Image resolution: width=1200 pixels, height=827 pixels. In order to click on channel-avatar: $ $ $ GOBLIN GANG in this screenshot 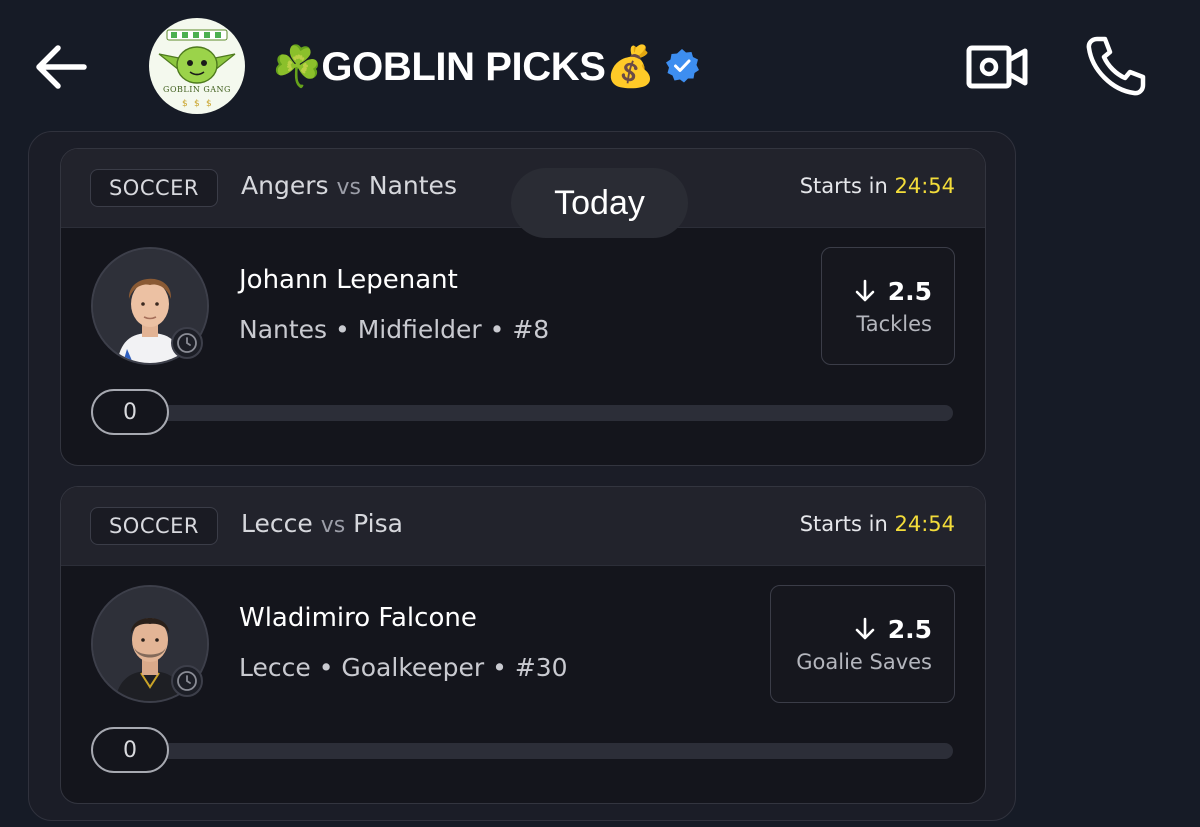, I will do `click(197, 66)`.